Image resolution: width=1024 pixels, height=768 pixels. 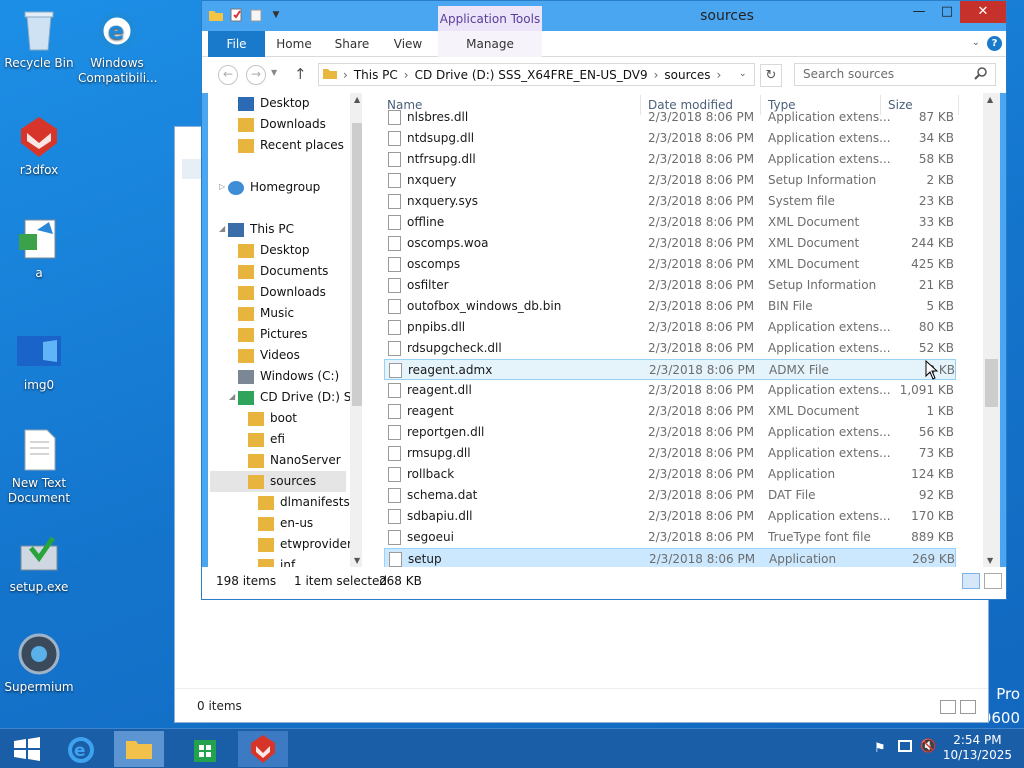 What do you see at coordinates (308, 544) in the screenshot?
I see `nav-item-etwproviders: etwproviders` at bounding box center [308, 544].